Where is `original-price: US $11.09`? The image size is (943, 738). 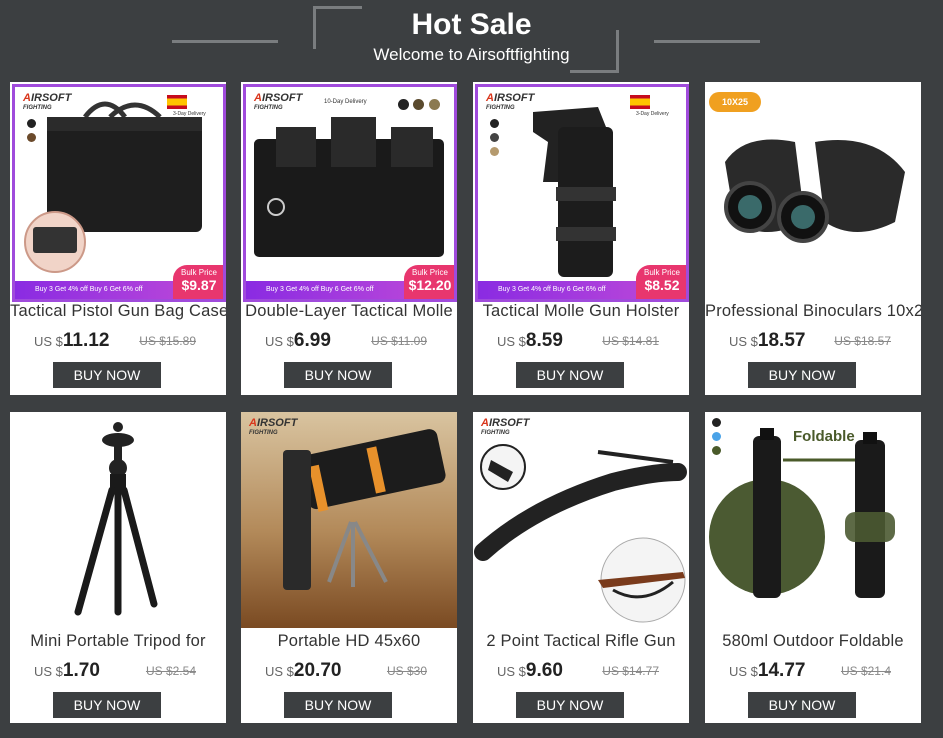
original-price: US $11.09 is located at coordinates (399, 341).